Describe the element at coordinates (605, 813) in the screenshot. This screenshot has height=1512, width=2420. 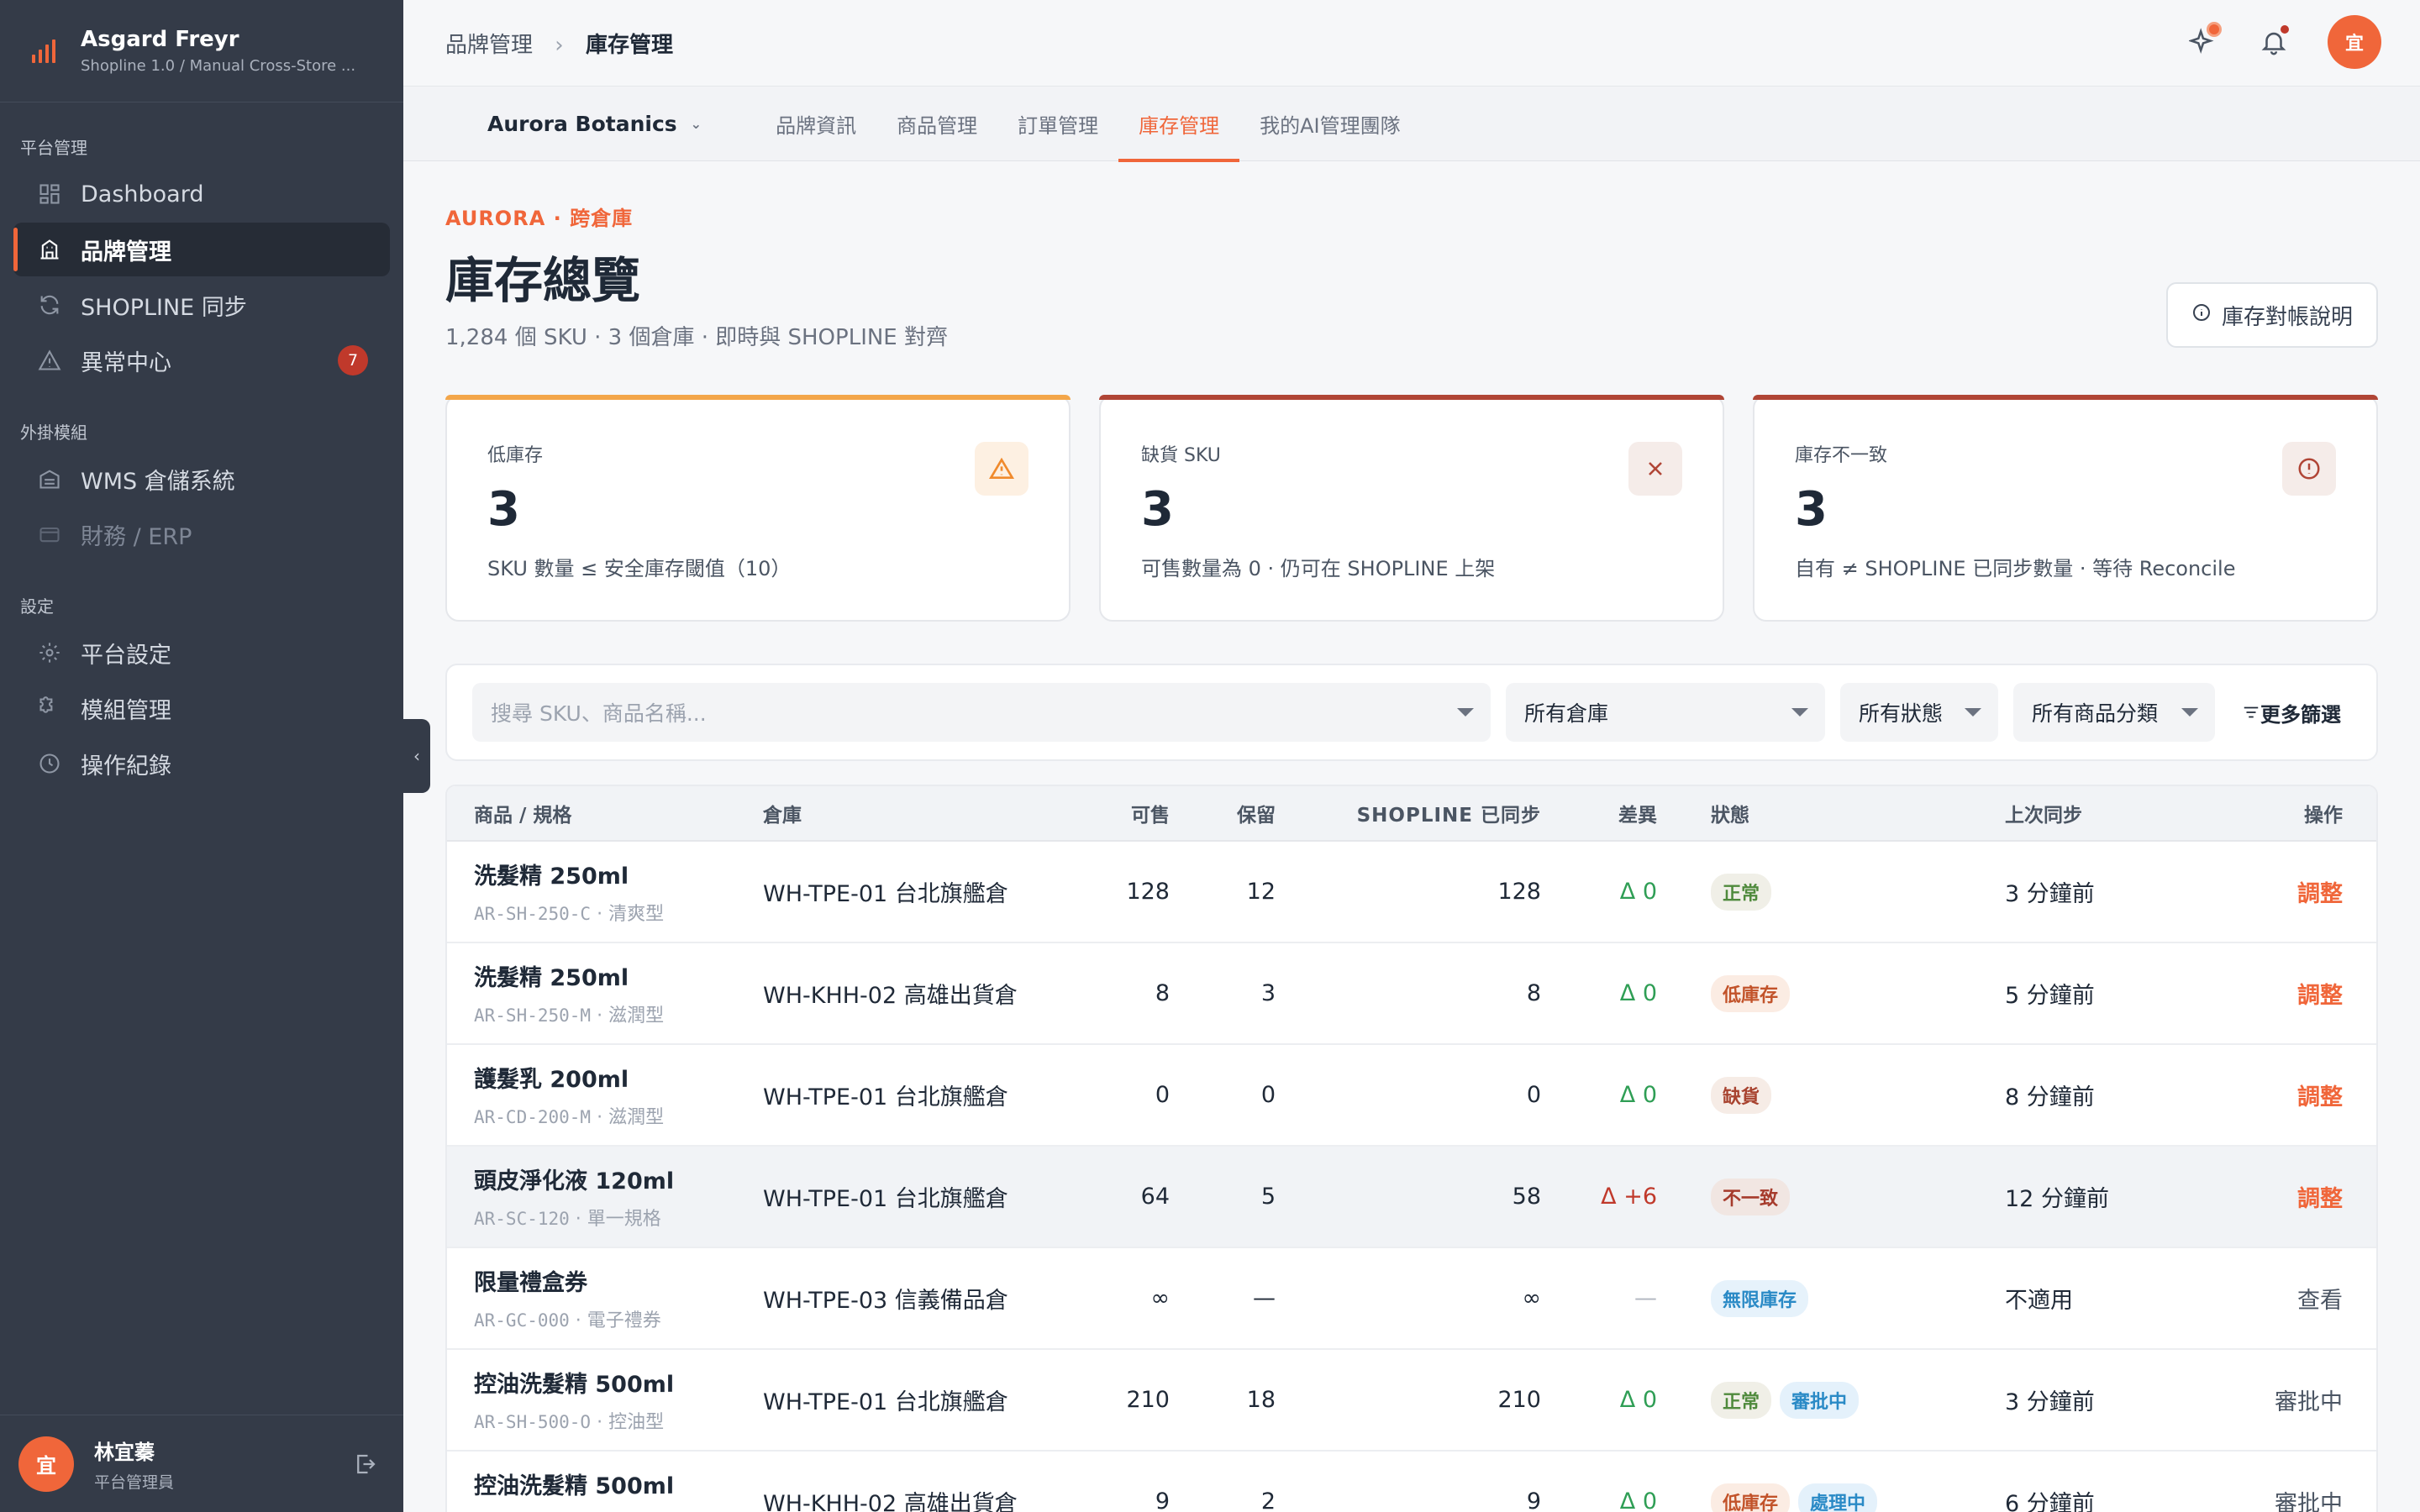
I see `col-header-product: 商品 / 規格` at that location.